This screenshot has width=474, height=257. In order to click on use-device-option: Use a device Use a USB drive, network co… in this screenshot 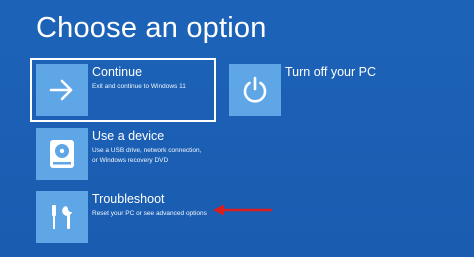, I will do `click(123, 154)`.